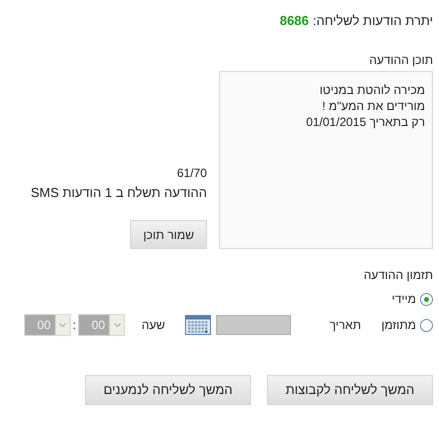 The width and height of the screenshot is (439, 435). What do you see at coordinates (152, 325) in the screenshot?
I see `time-label: שעה` at bounding box center [152, 325].